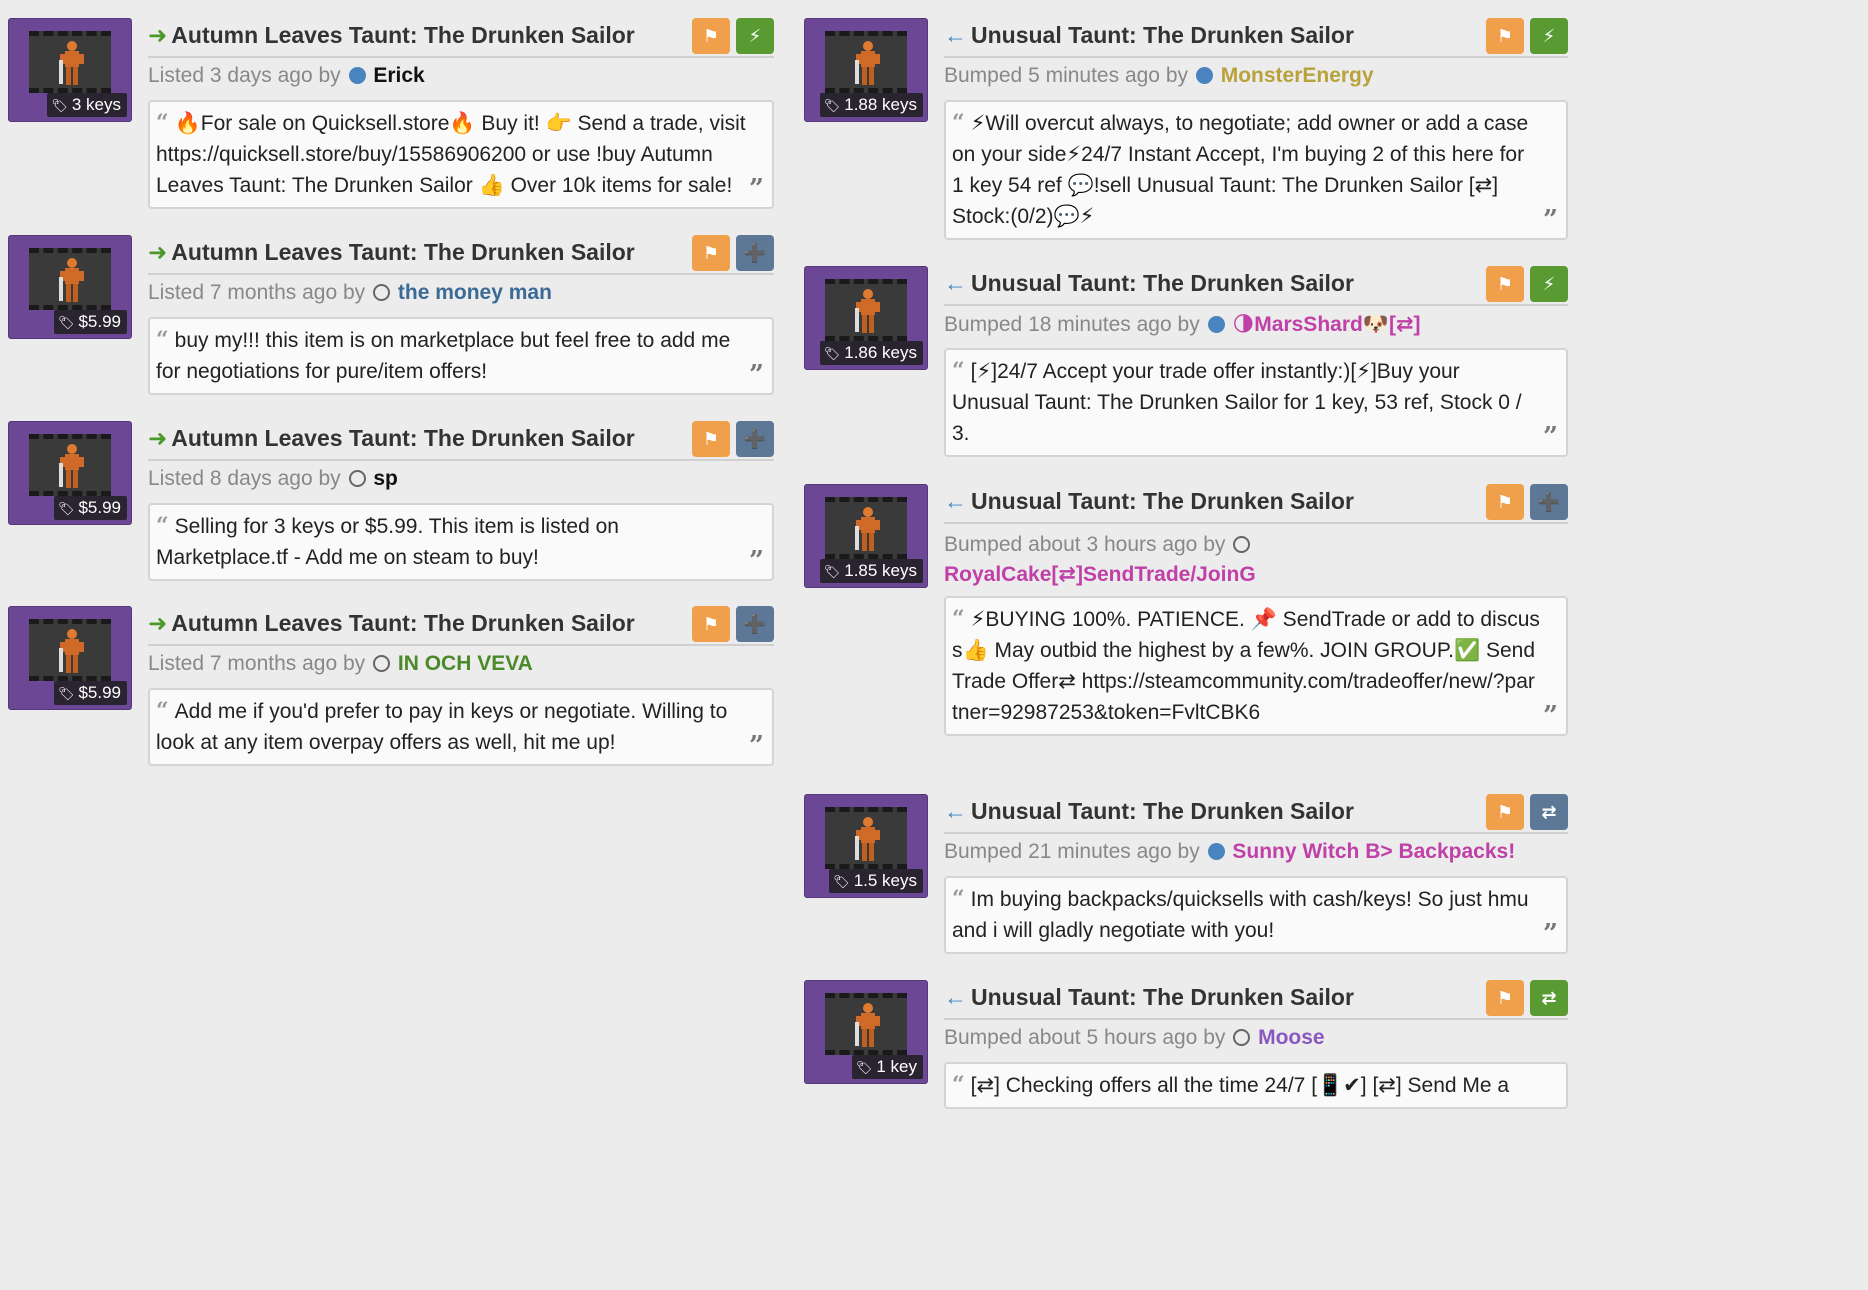 This screenshot has height=1290, width=1868. I want to click on item-thumbnail: 🏷 1.85 keys, so click(866, 536).